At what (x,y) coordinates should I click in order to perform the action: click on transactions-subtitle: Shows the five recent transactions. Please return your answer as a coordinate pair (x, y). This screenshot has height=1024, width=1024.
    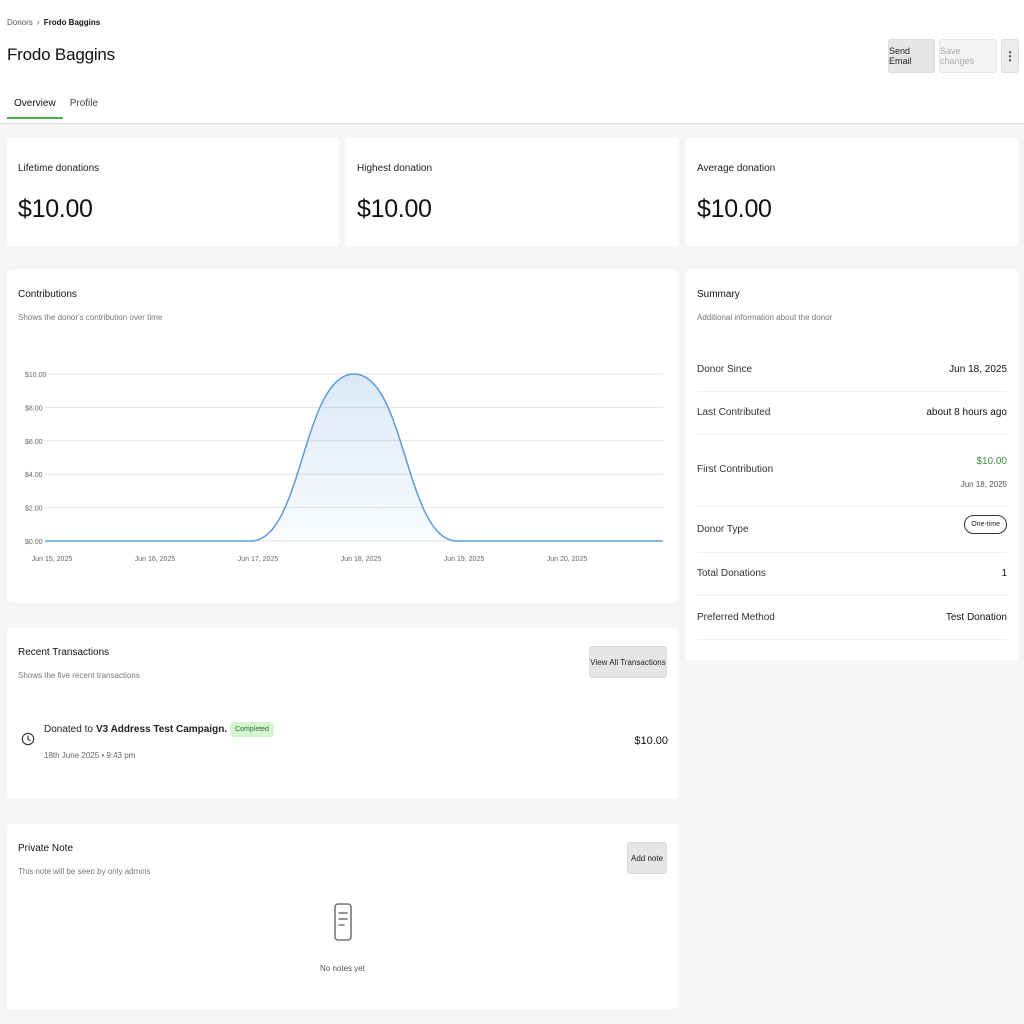
    Looking at the image, I should click on (79, 675).